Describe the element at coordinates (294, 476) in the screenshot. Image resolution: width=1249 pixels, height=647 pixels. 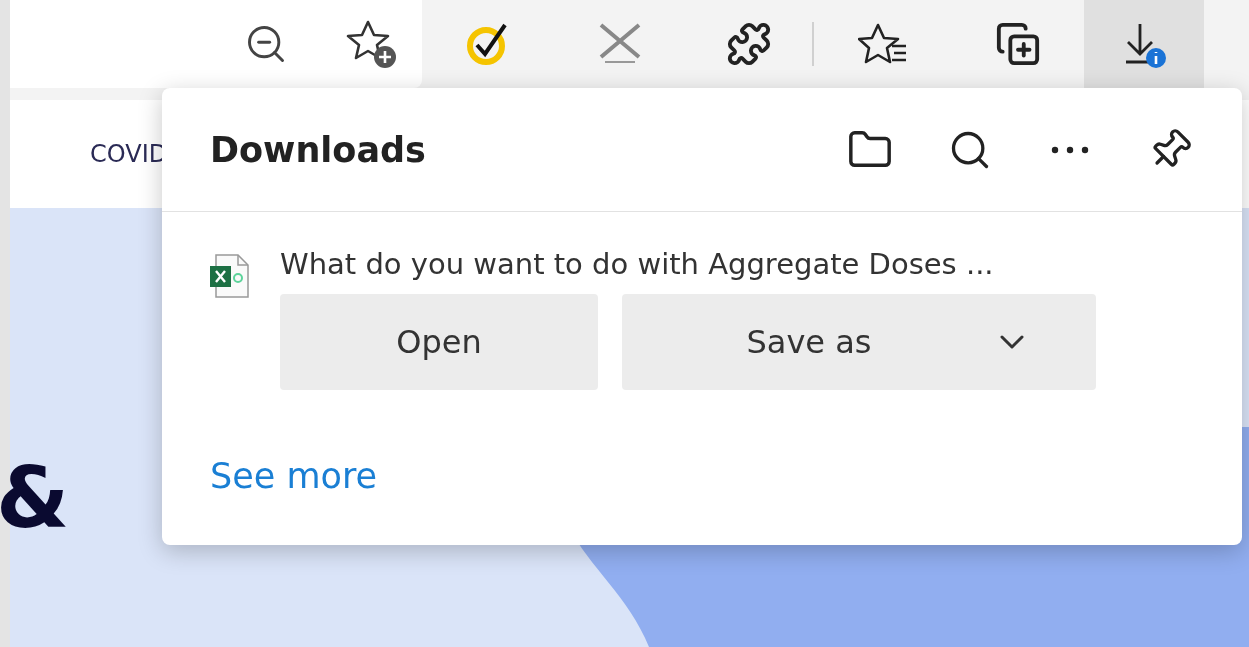
I see `see-more-link: See more` at that location.